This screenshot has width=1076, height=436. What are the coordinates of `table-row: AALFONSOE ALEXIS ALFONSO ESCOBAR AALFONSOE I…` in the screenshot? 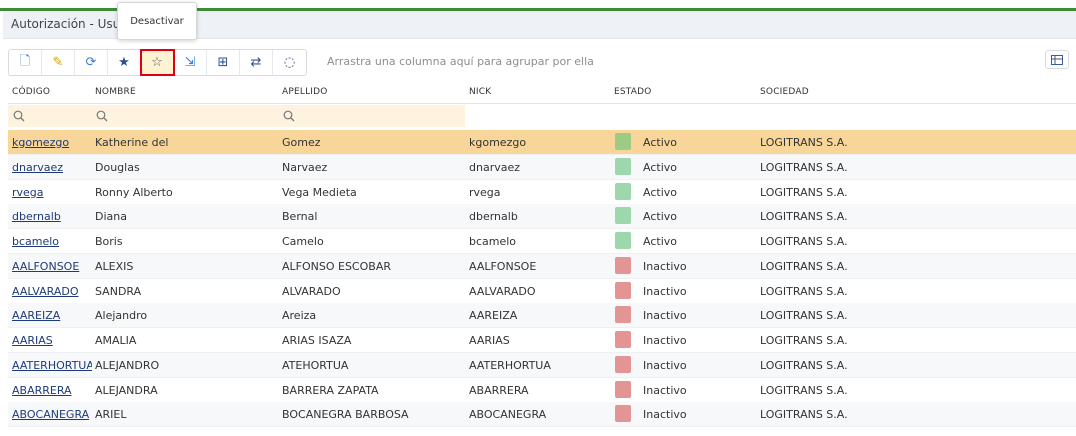 It's located at (542, 266).